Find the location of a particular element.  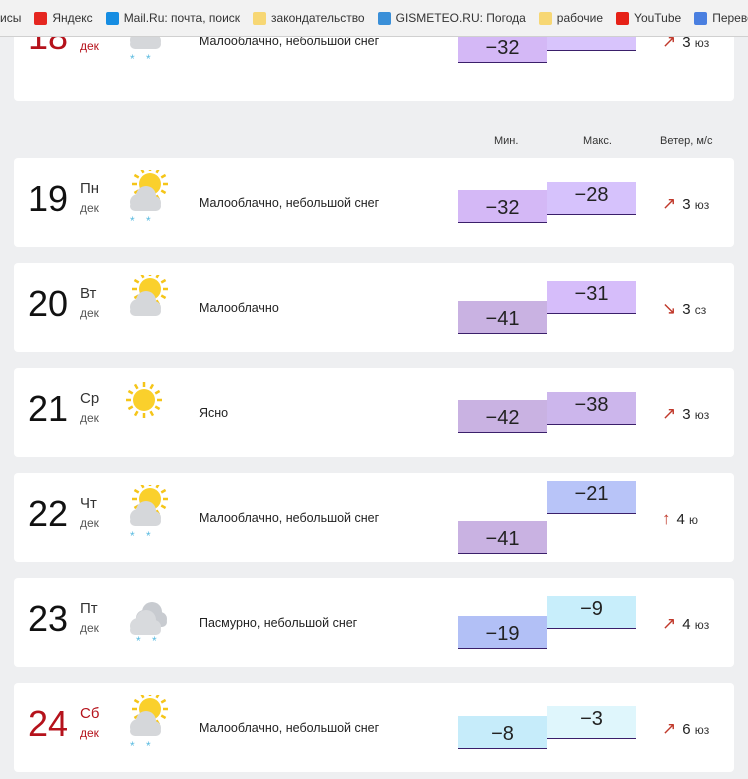

bookmark-label: исы is located at coordinates (11, 18).